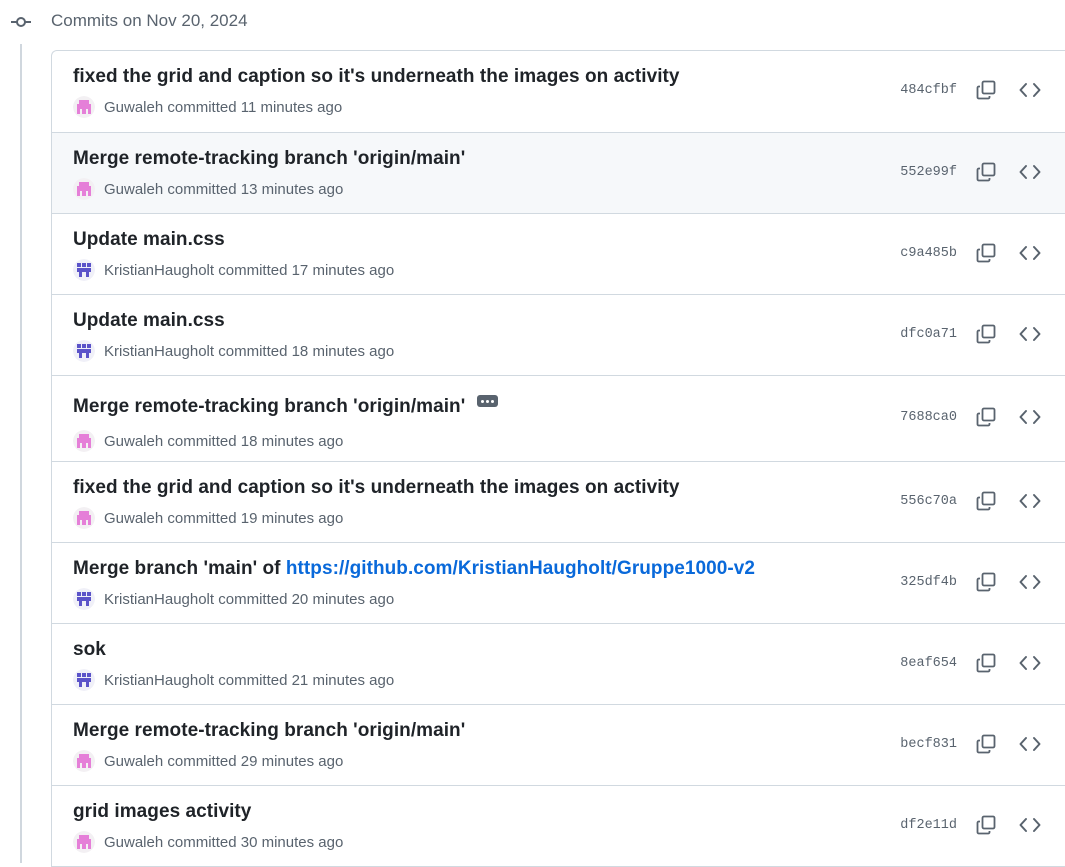 This screenshot has width=1065, height=867. I want to click on commit-time: 20 minutes ago, so click(343, 599).